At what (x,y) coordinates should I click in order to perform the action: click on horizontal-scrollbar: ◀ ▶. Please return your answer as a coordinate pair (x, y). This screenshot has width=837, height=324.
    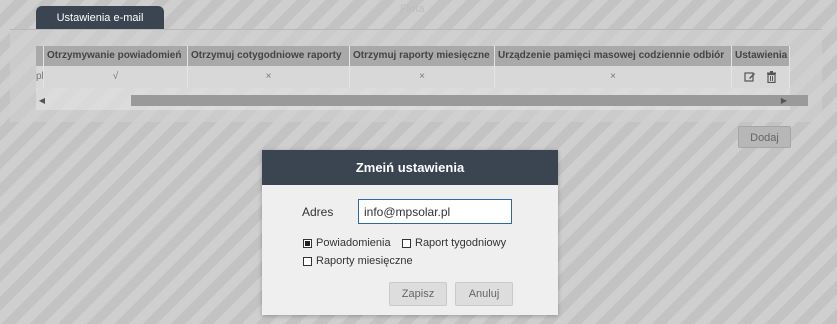
    Looking at the image, I should click on (422, 100).